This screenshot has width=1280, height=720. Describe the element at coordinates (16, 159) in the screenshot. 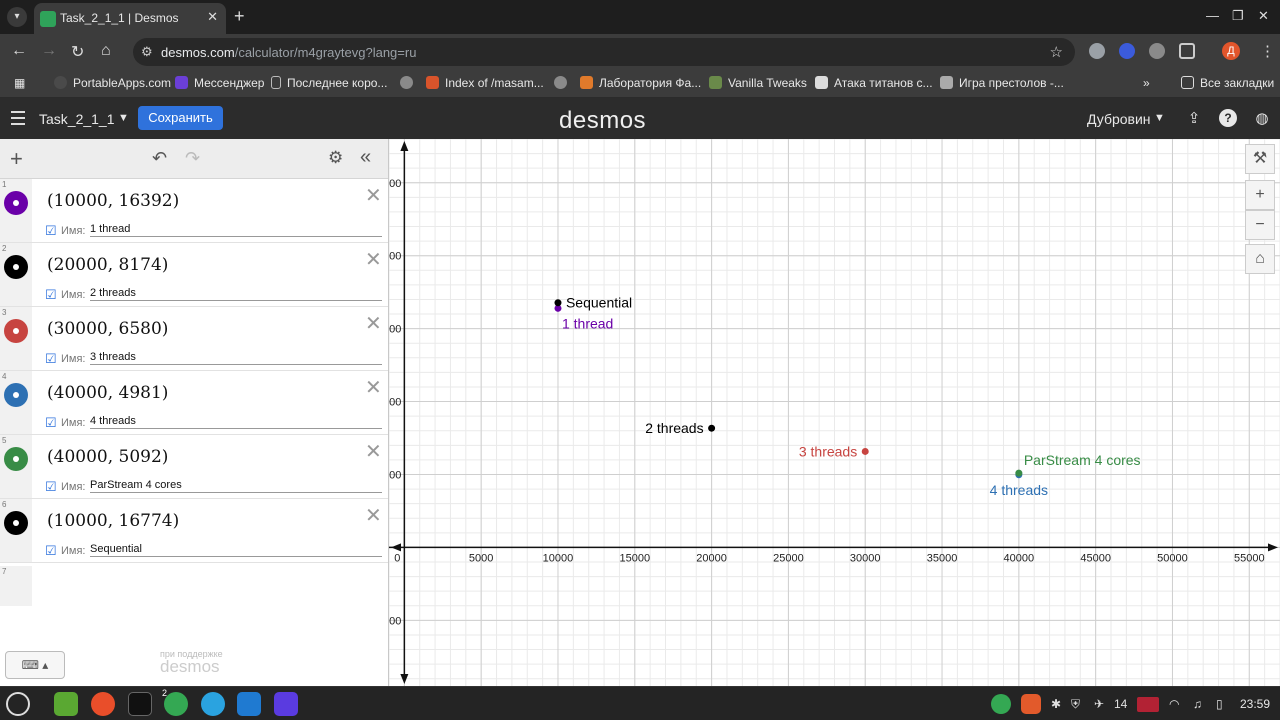

I see `add-expression-icon: +` at that location.